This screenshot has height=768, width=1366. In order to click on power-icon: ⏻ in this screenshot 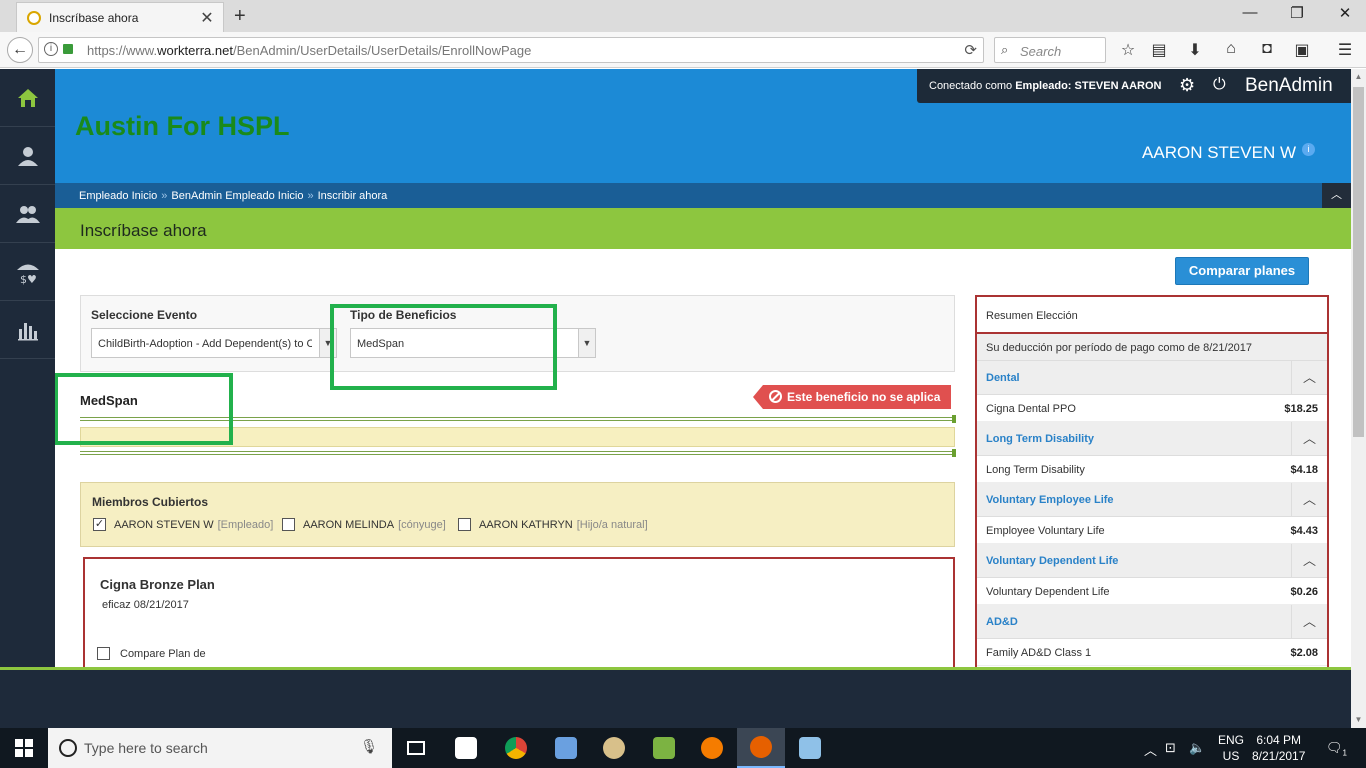, I will do `click(1219, 85)`.